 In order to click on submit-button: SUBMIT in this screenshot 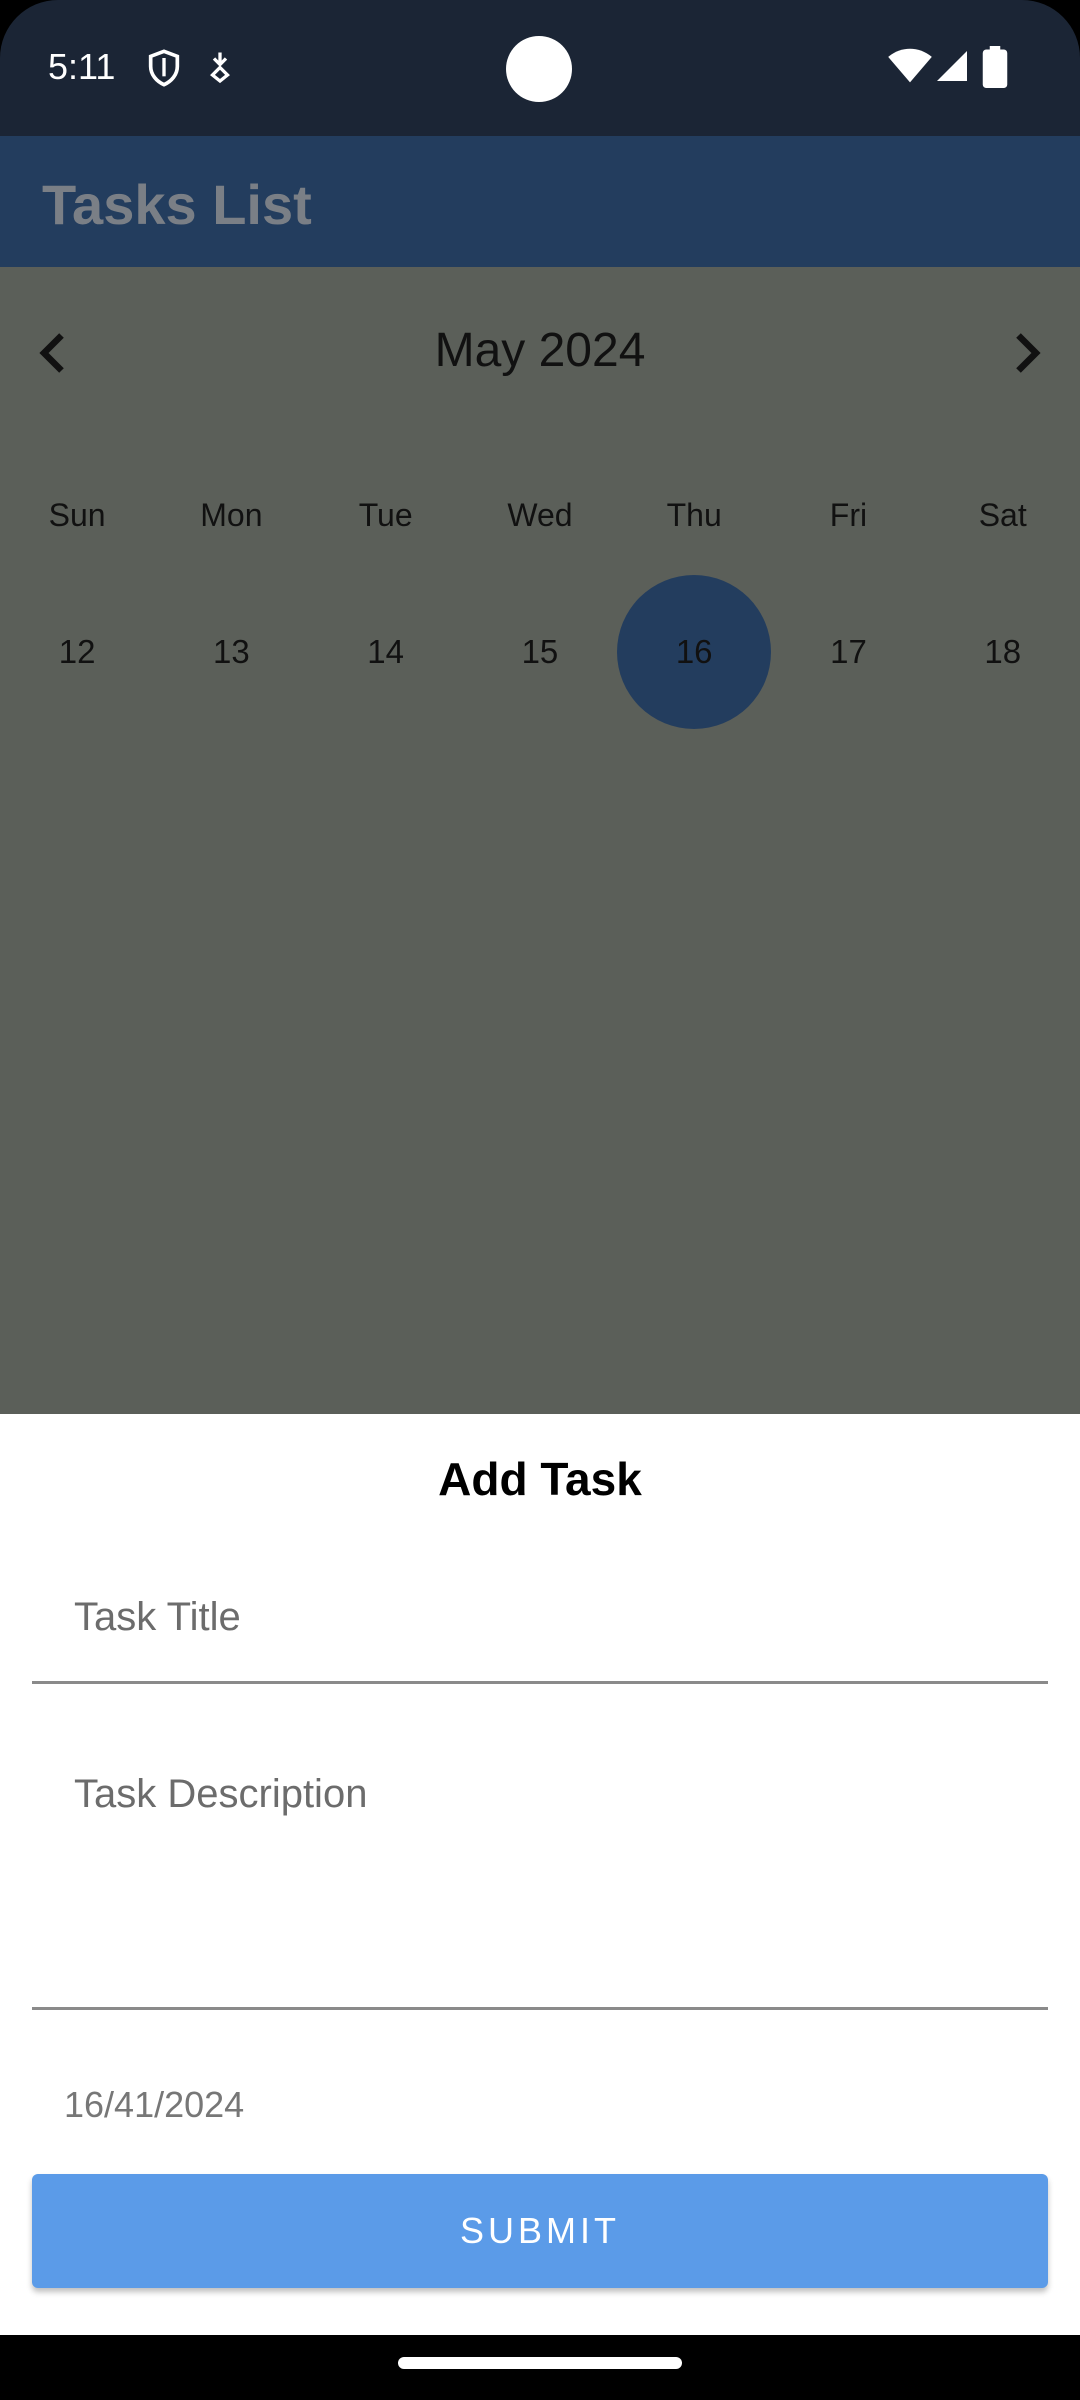, I will do `click(540, 2231)`.